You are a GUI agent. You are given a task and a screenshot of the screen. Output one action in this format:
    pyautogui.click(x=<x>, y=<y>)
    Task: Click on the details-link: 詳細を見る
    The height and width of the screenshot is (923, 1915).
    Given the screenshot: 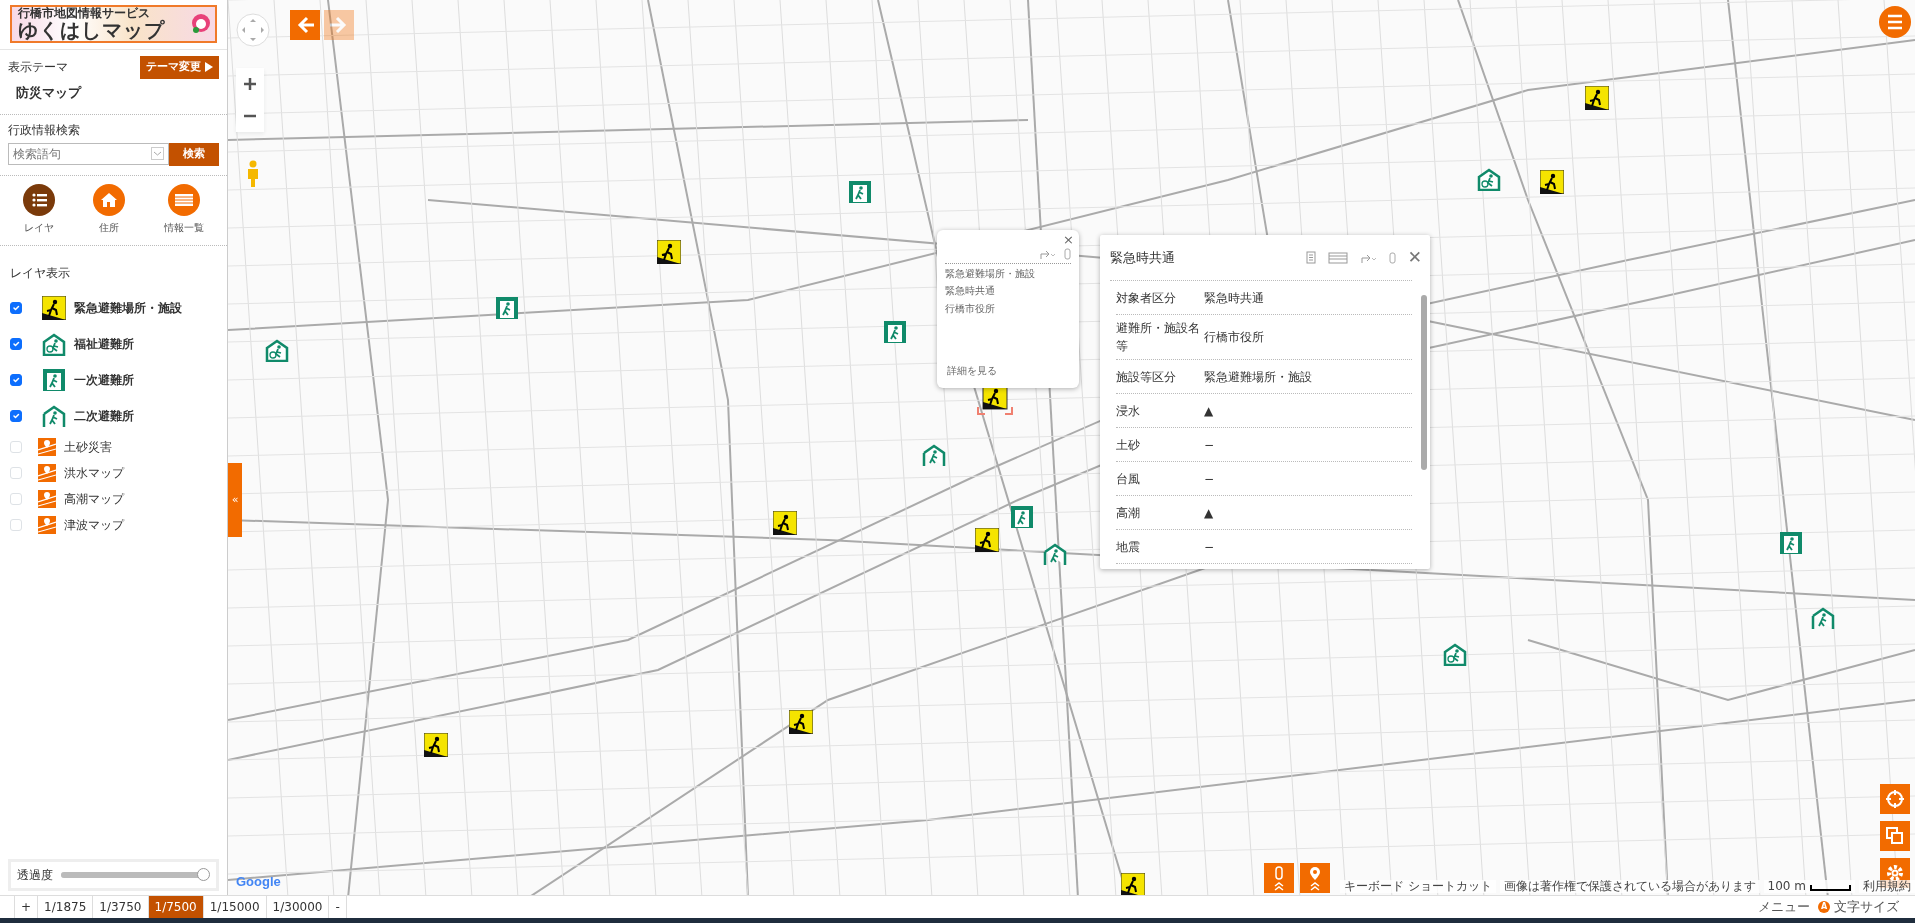 What is the action you would take?
    pyautogui.click(x=972, y=370)
    